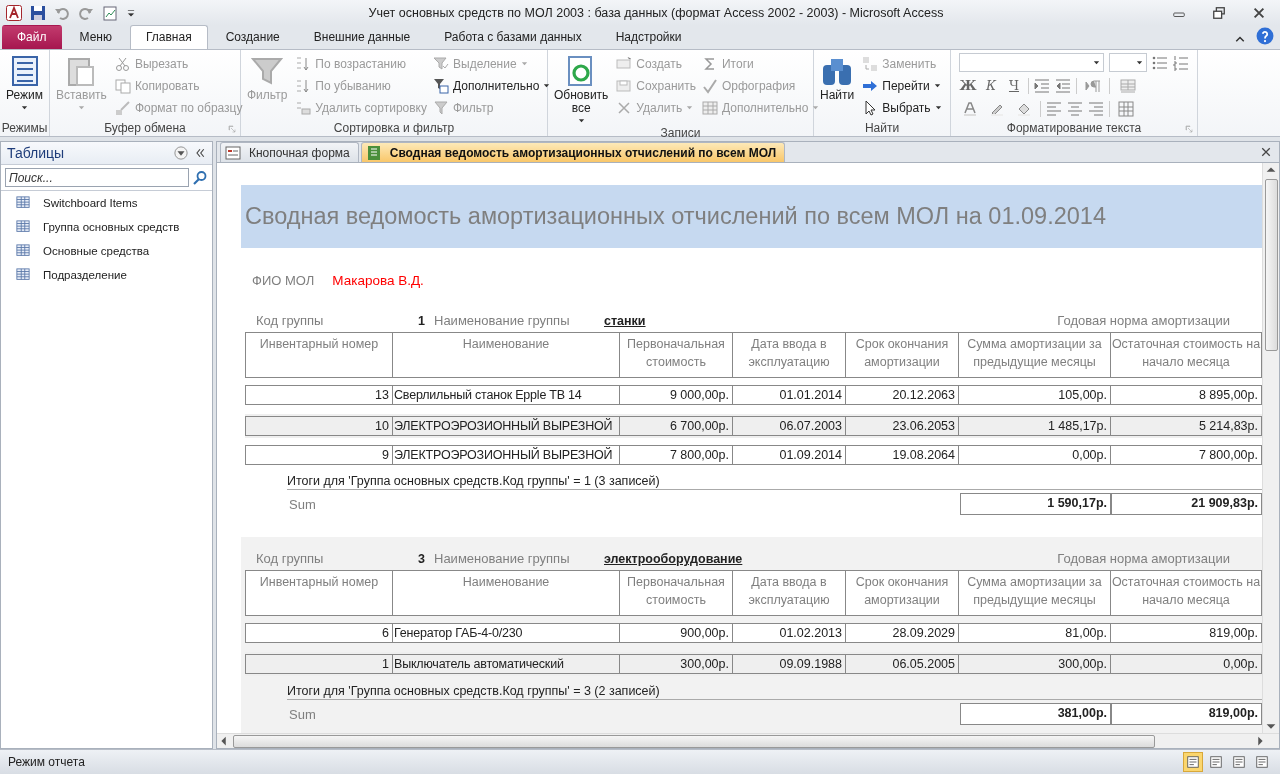  What do you see at coordinates (991, 85) in the screenshot?
I see `format-button: К` at bounding box center [991, 85].